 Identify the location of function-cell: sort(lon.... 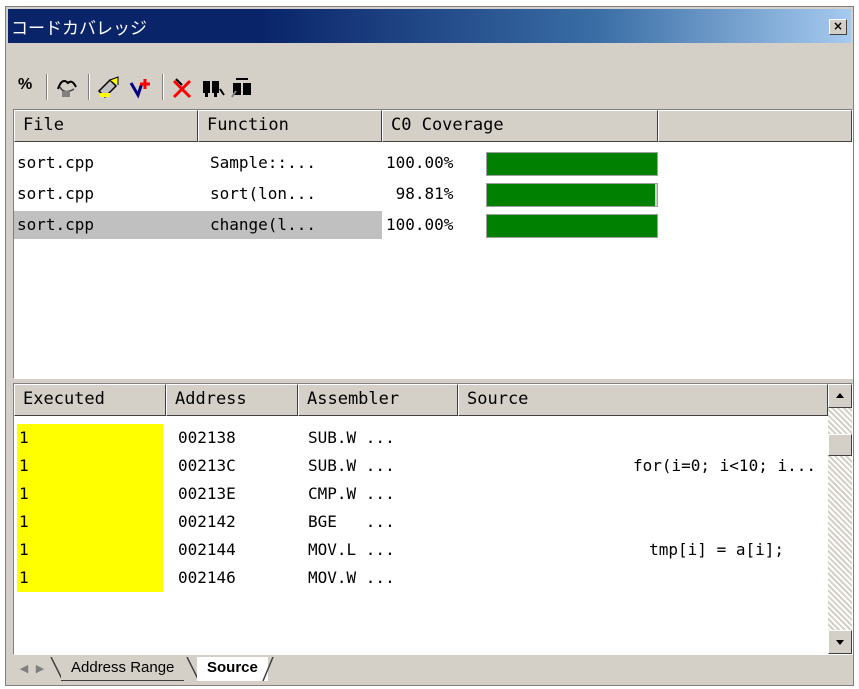
(263, 193).